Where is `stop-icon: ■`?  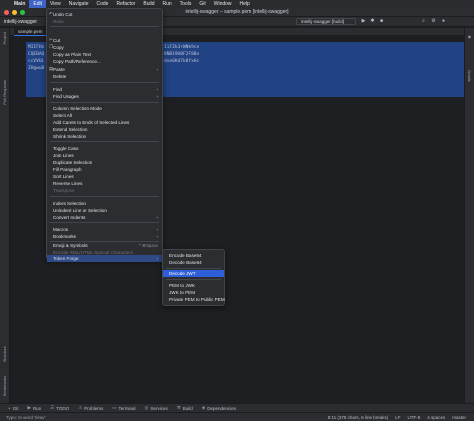 stop-icon: ■ is located at coordinates (381, 21).